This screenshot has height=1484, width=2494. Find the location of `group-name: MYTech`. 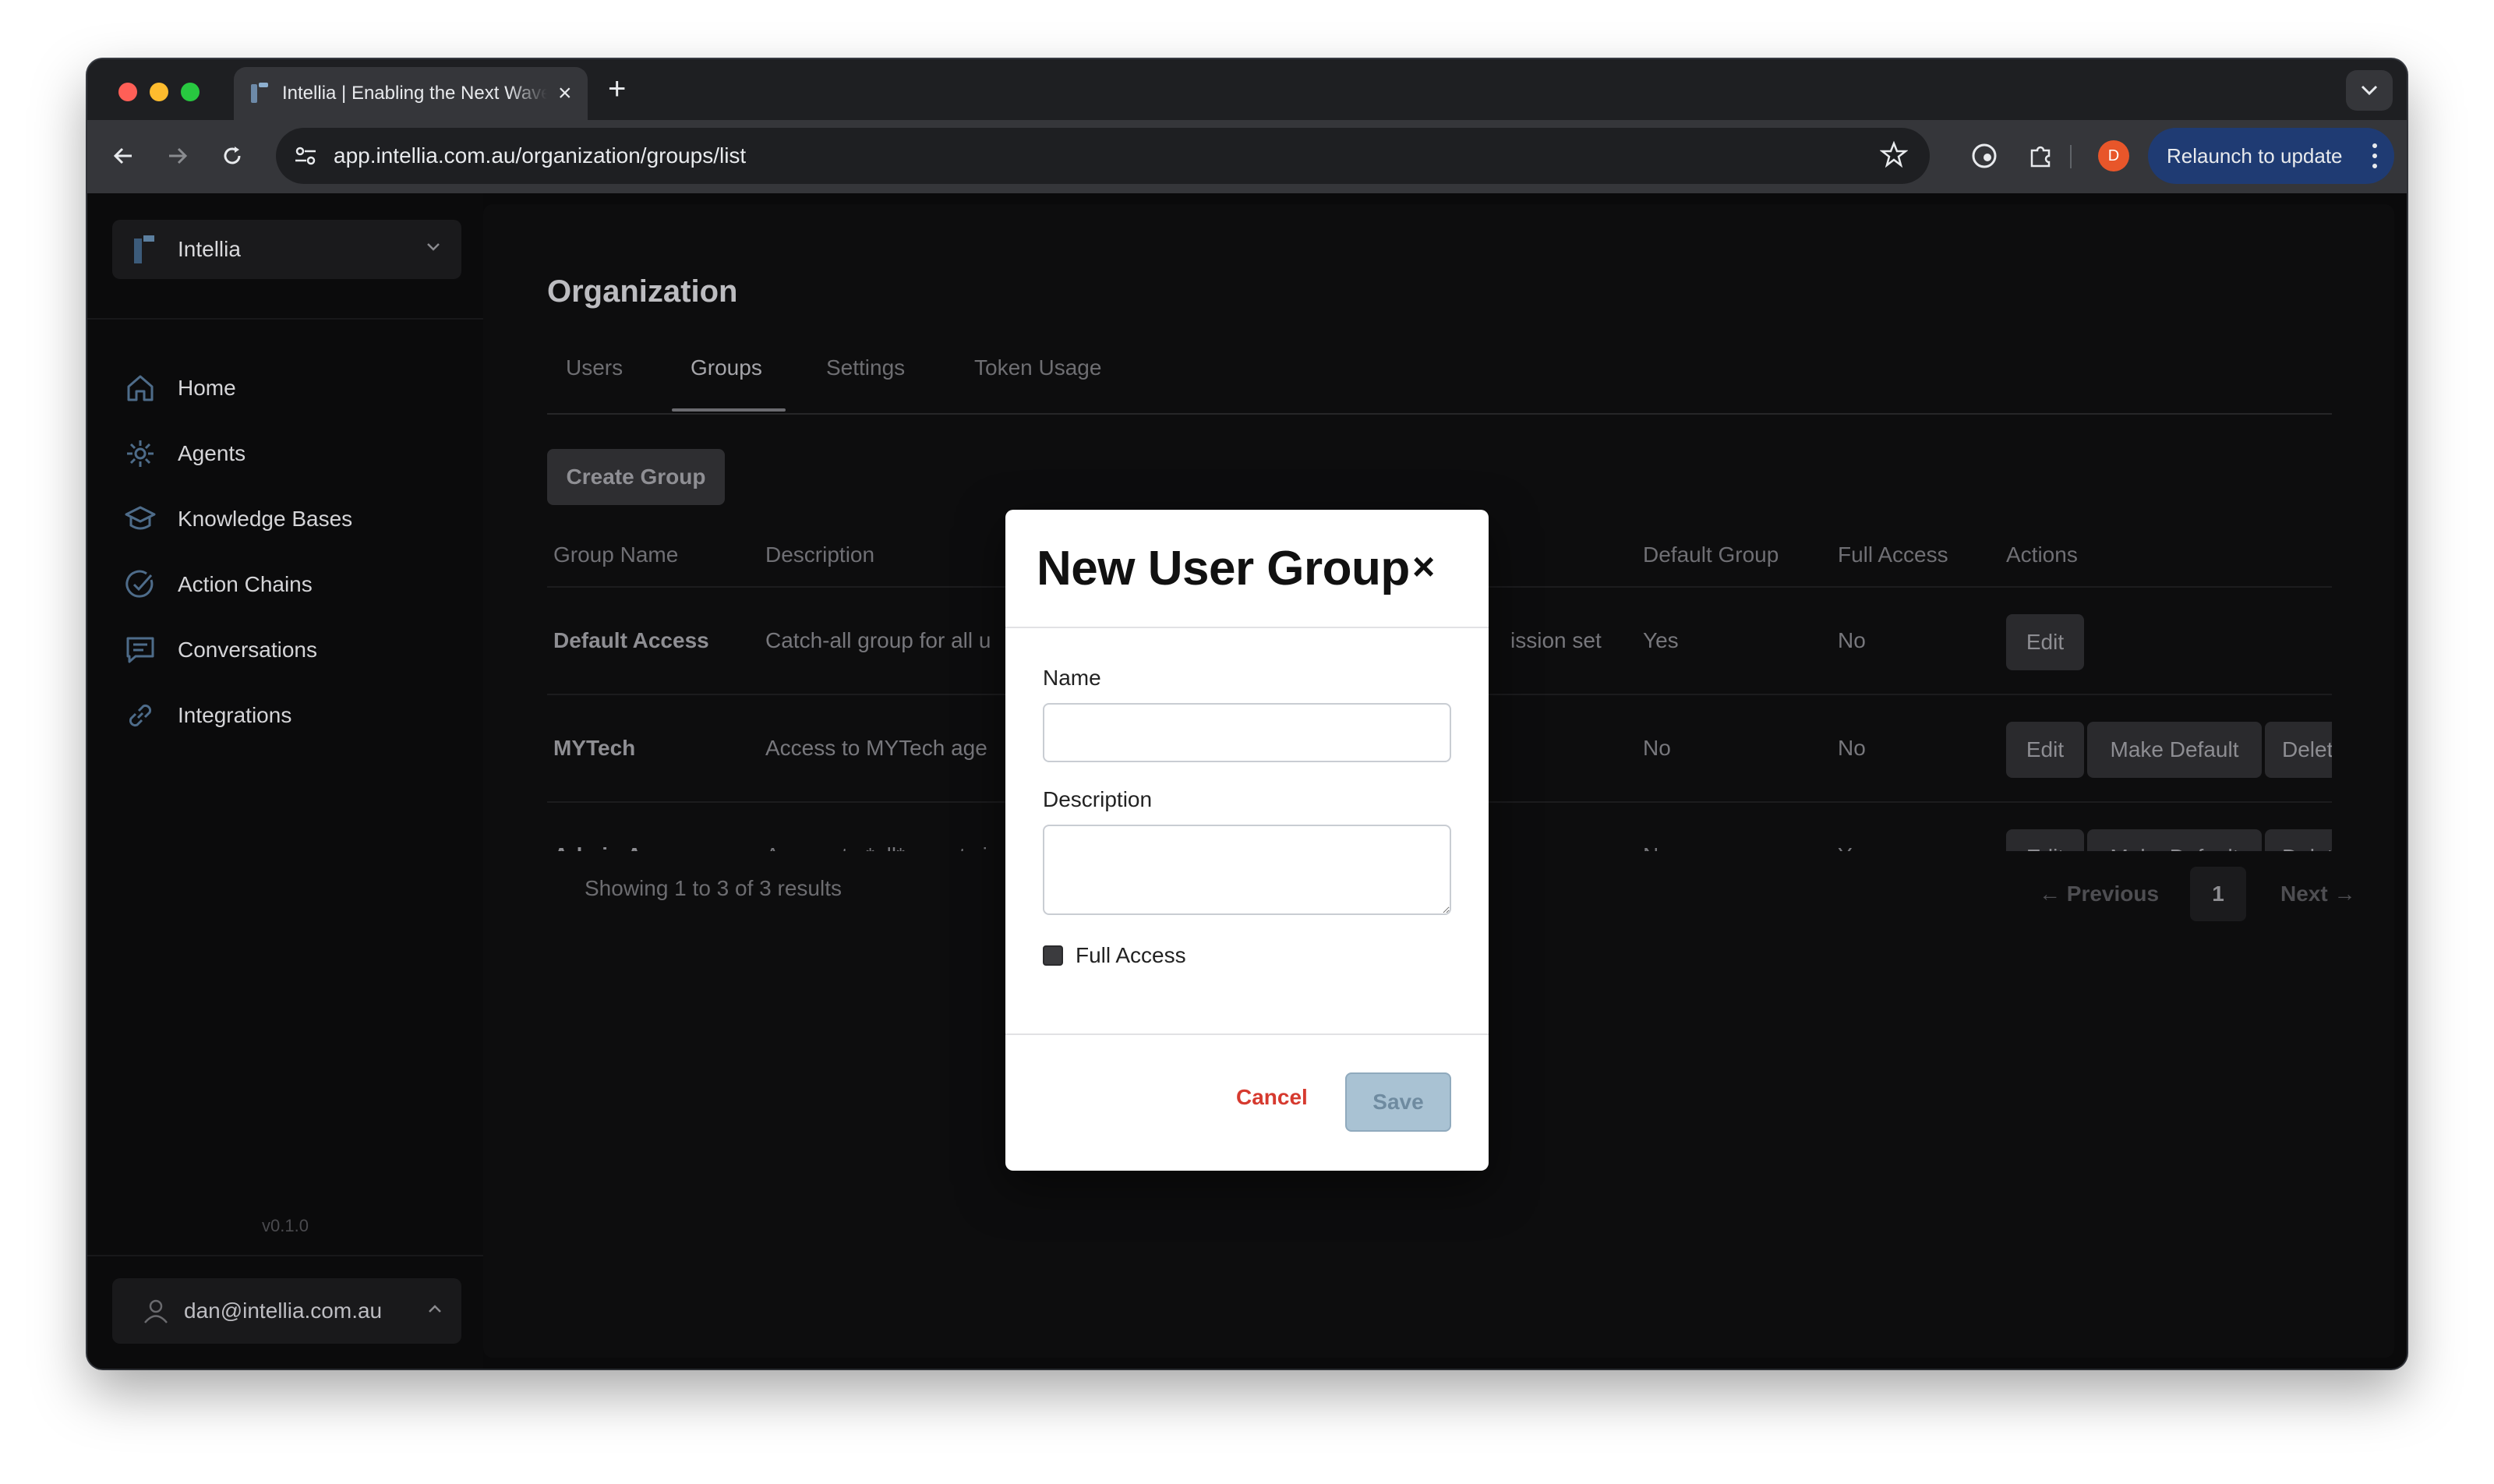

group-name: MYTech is located at coordinates (594, 748).